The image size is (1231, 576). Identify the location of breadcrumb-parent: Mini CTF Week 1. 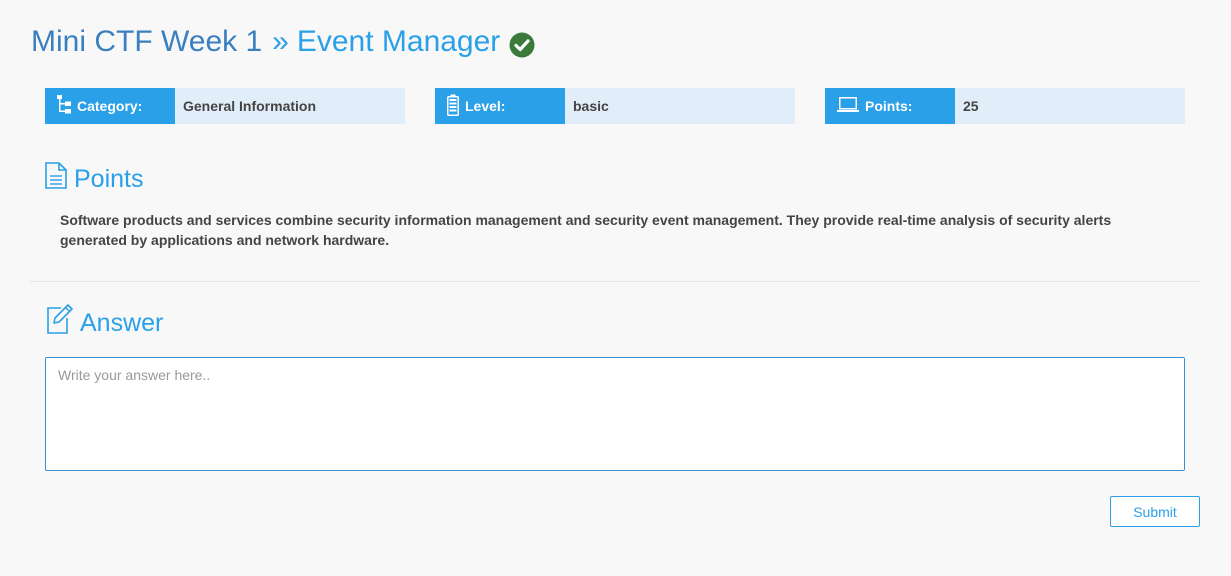
(146, 42).